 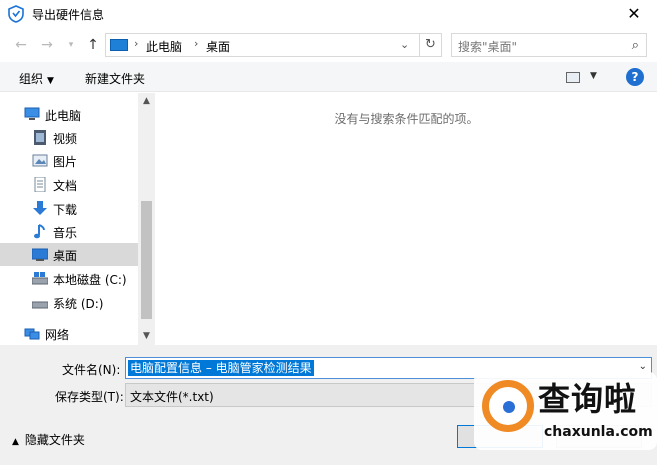 I want to click on hide-folders-toggle: ▲ 隐藏文件夹, so click(x=48, y=439).